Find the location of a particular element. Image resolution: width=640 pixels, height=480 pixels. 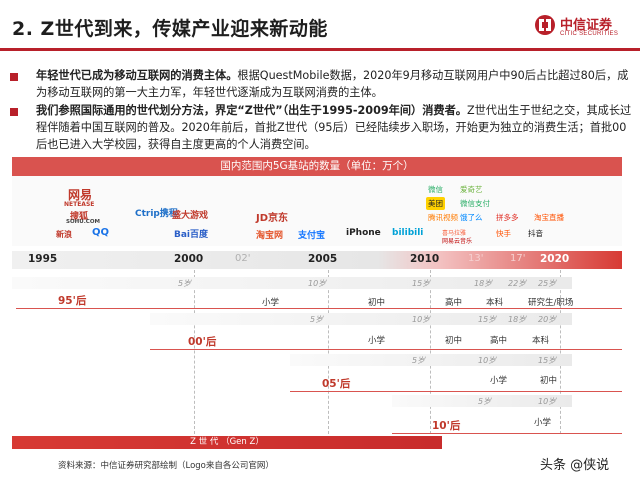

netease-logo-en: NETEASE is located at coordinates (79, 204).